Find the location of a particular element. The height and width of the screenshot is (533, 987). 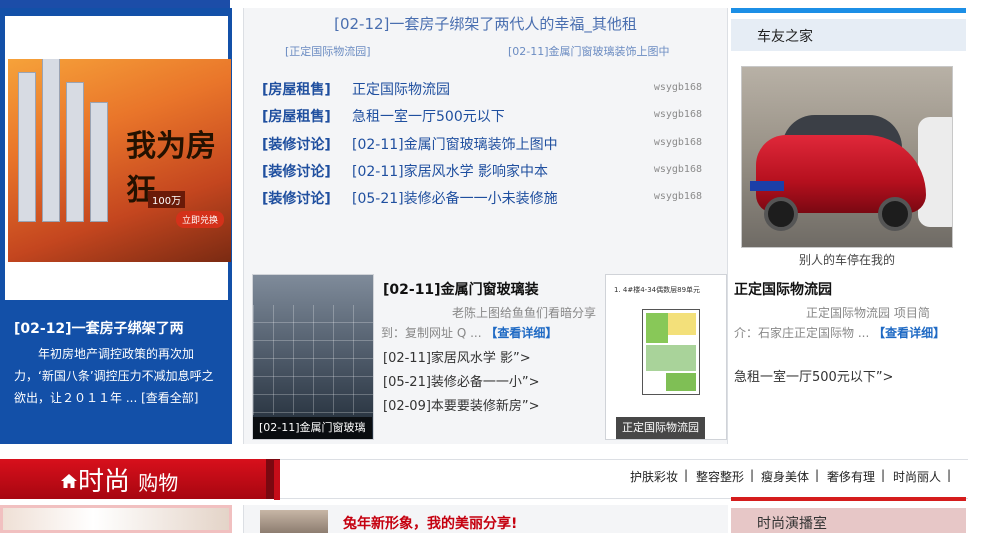

related-post-link: [05-21]装修必备一一小”> is located at coordinates (461, 380).